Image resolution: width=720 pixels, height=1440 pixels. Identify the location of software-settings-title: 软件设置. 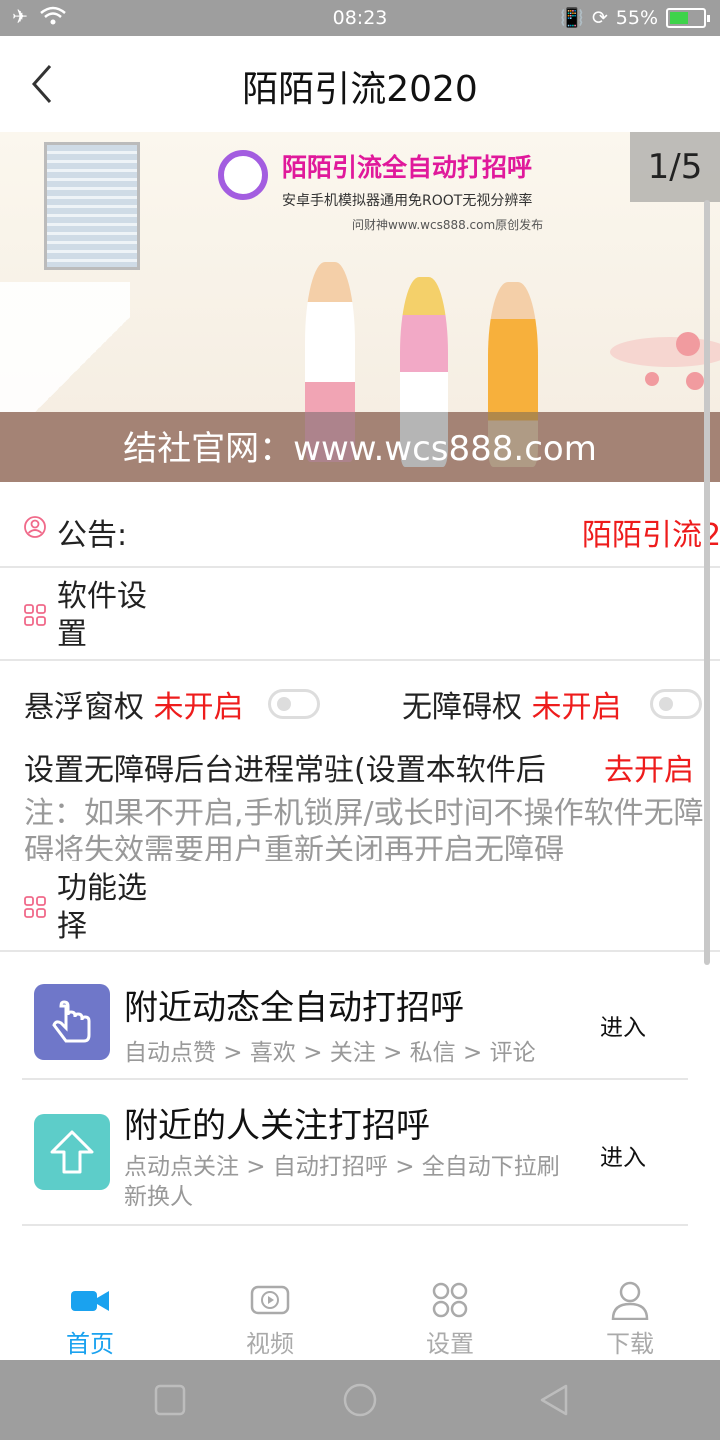
(102, 615).